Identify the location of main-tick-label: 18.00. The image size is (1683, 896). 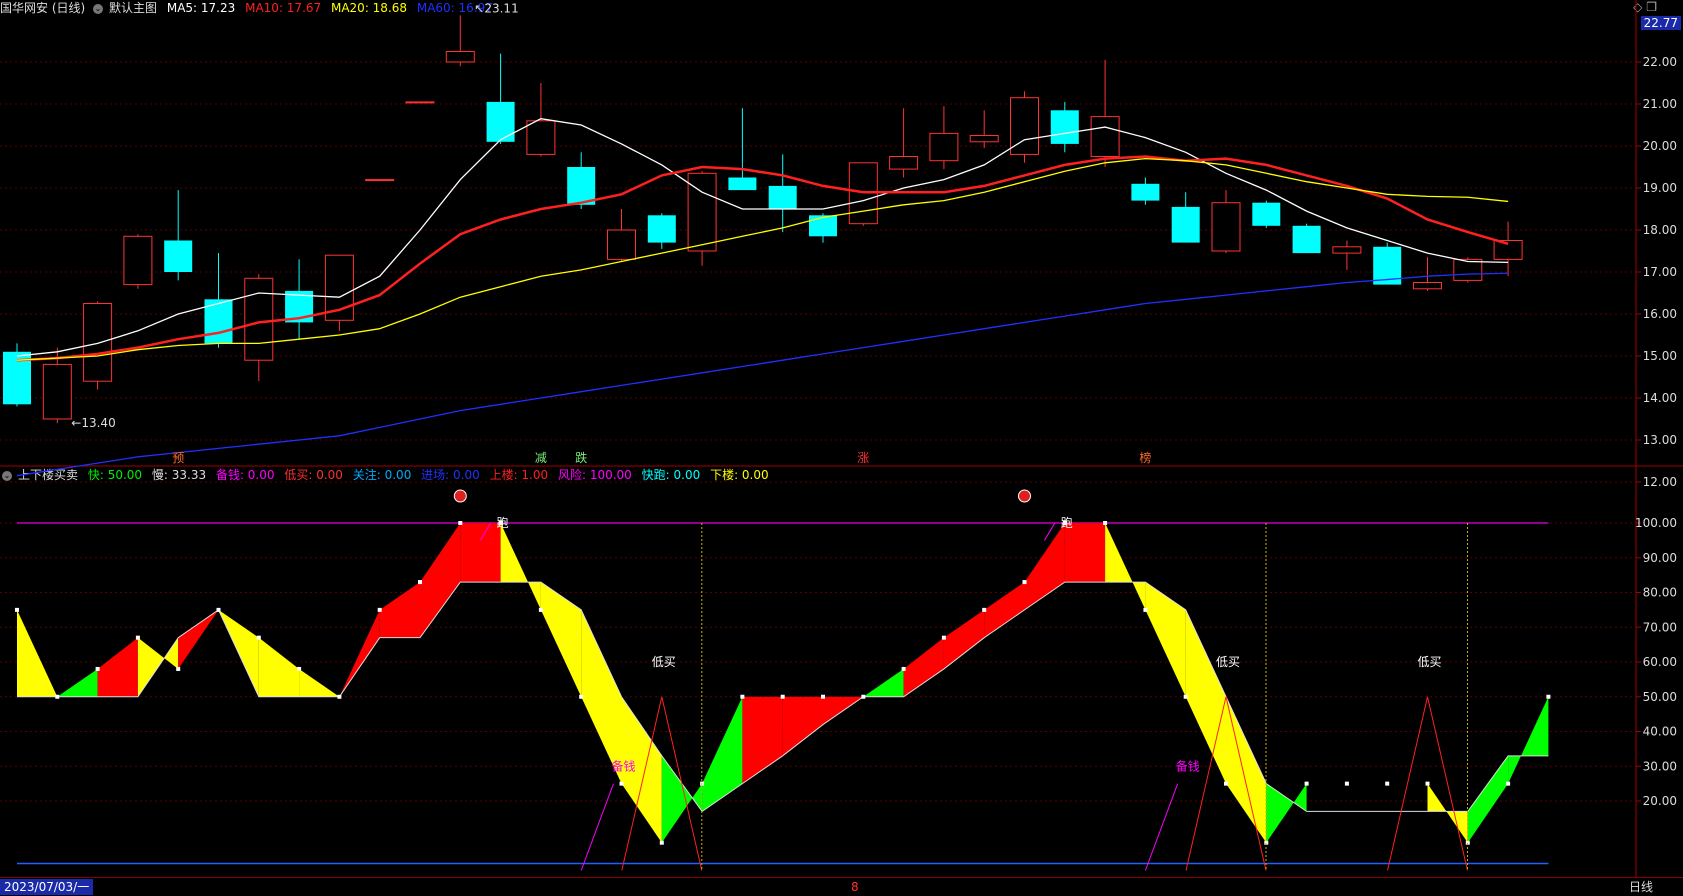
(1660, 230).